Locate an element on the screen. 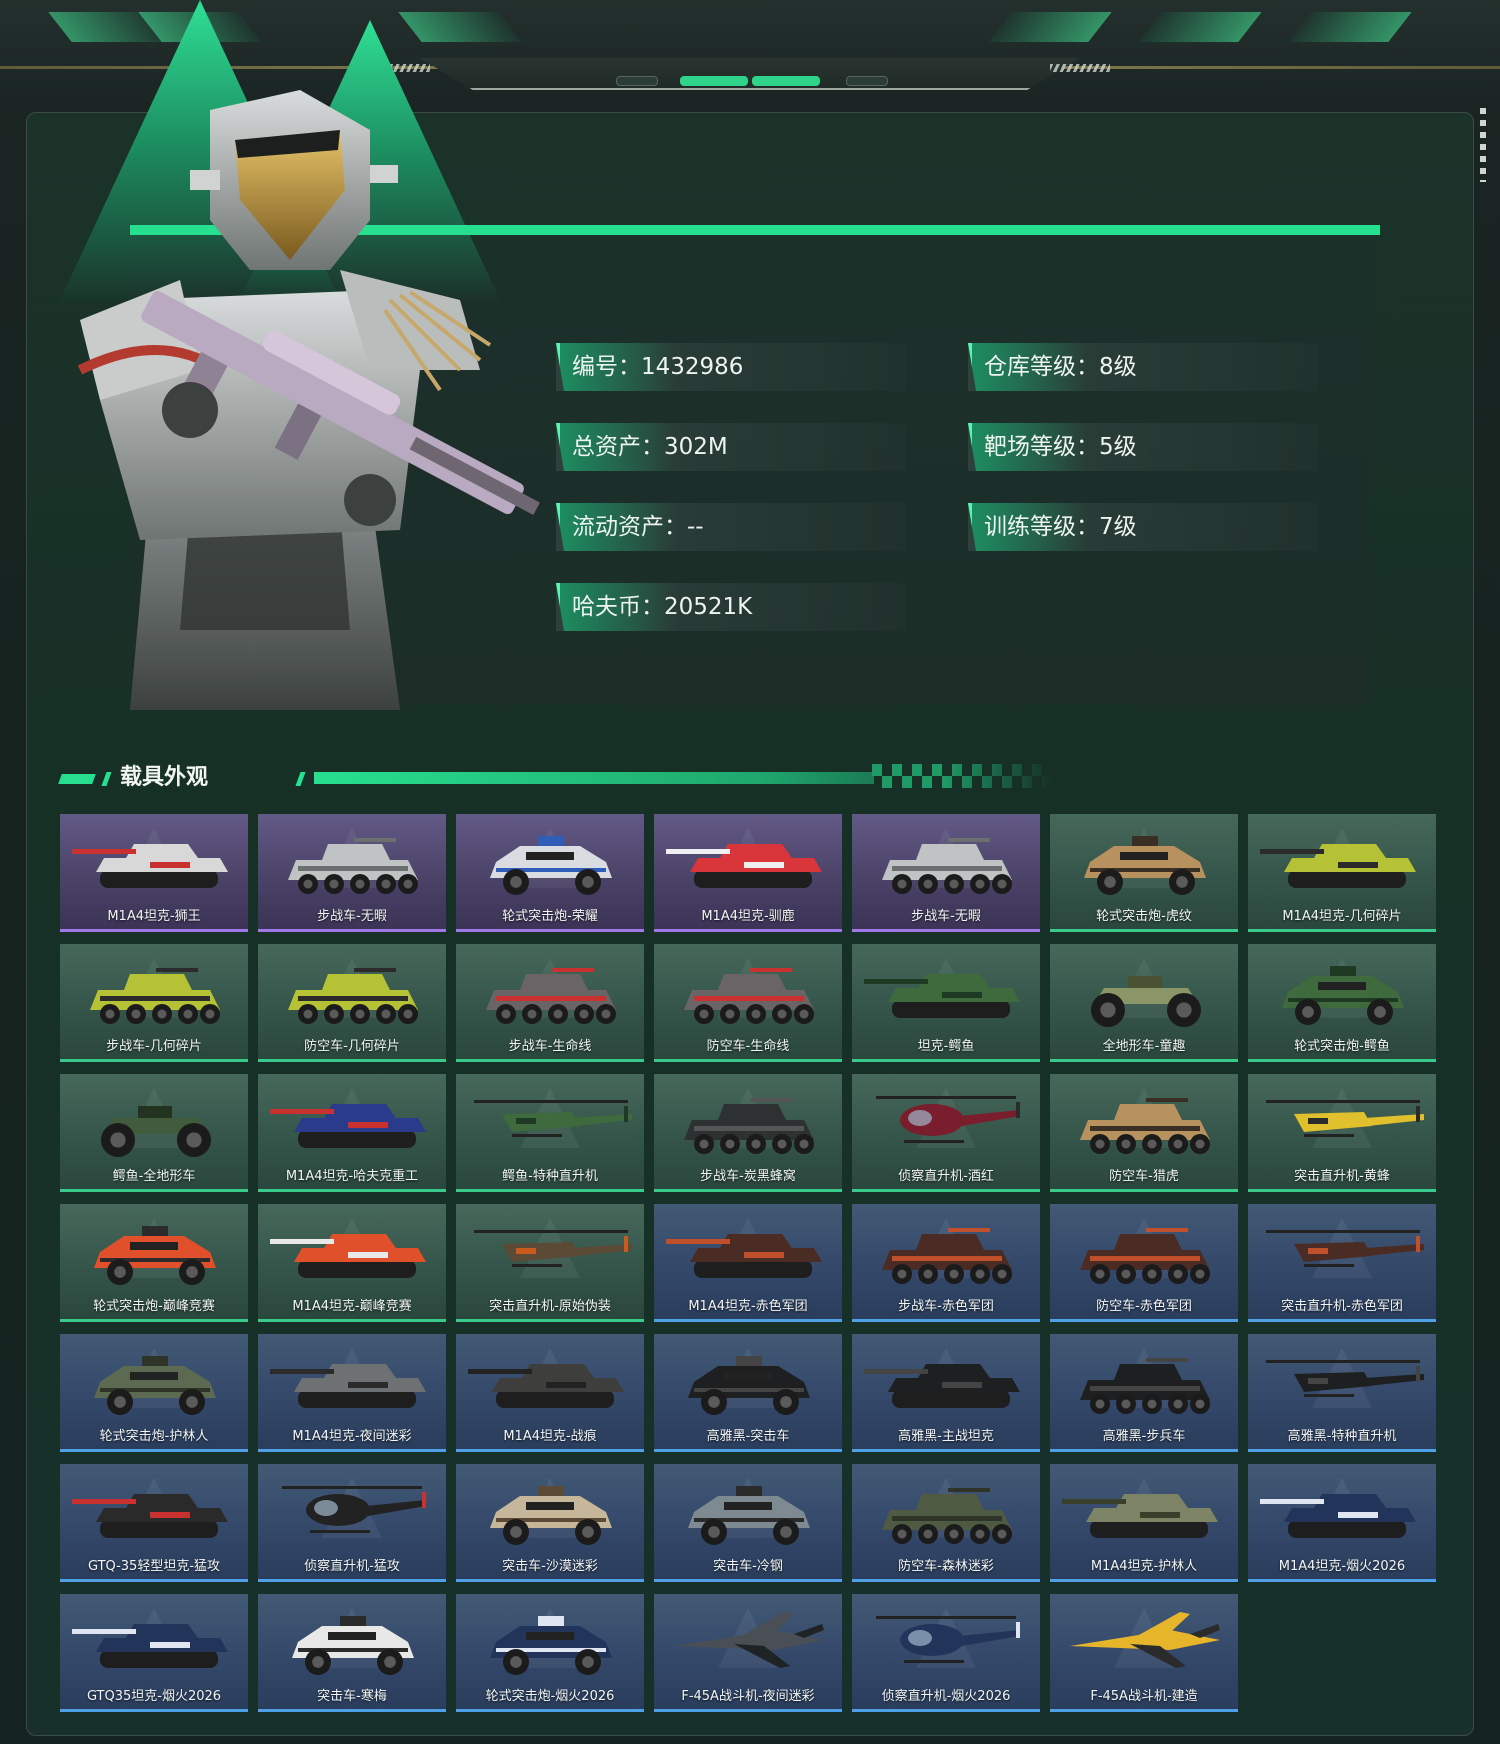  vehicle-name: F-45A战斗机-建造 is located at coordinates (1144, 1696).